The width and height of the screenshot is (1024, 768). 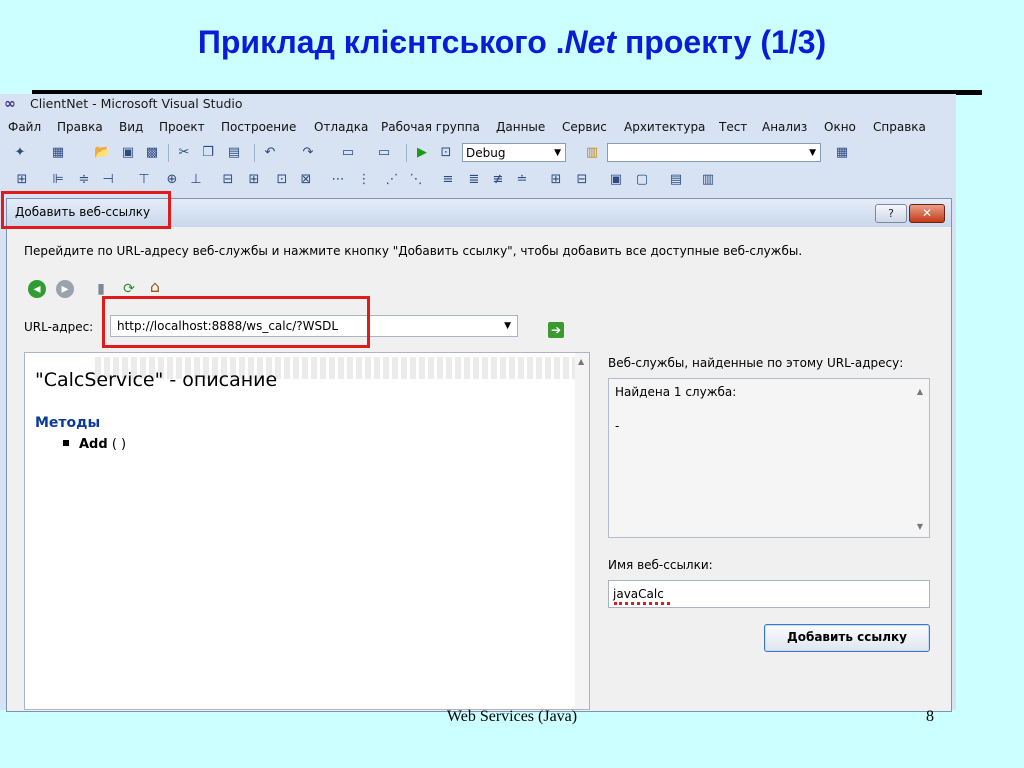 I want to click on make-same-height-icon: ⊞, so click(x=254, y=180).